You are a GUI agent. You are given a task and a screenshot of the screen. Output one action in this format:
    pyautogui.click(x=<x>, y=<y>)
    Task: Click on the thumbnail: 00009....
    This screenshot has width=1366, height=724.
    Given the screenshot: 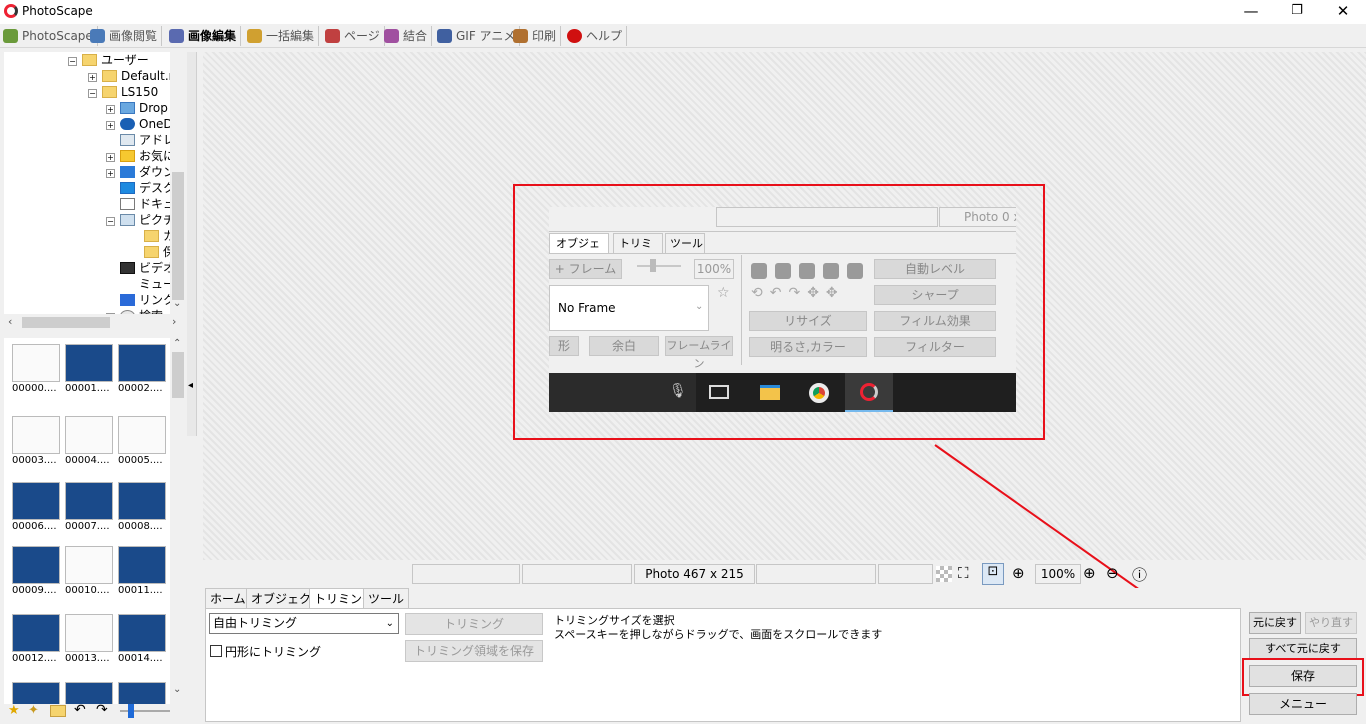 What is the action you would take?
    pyautogui.click(x=36, y=571)
    